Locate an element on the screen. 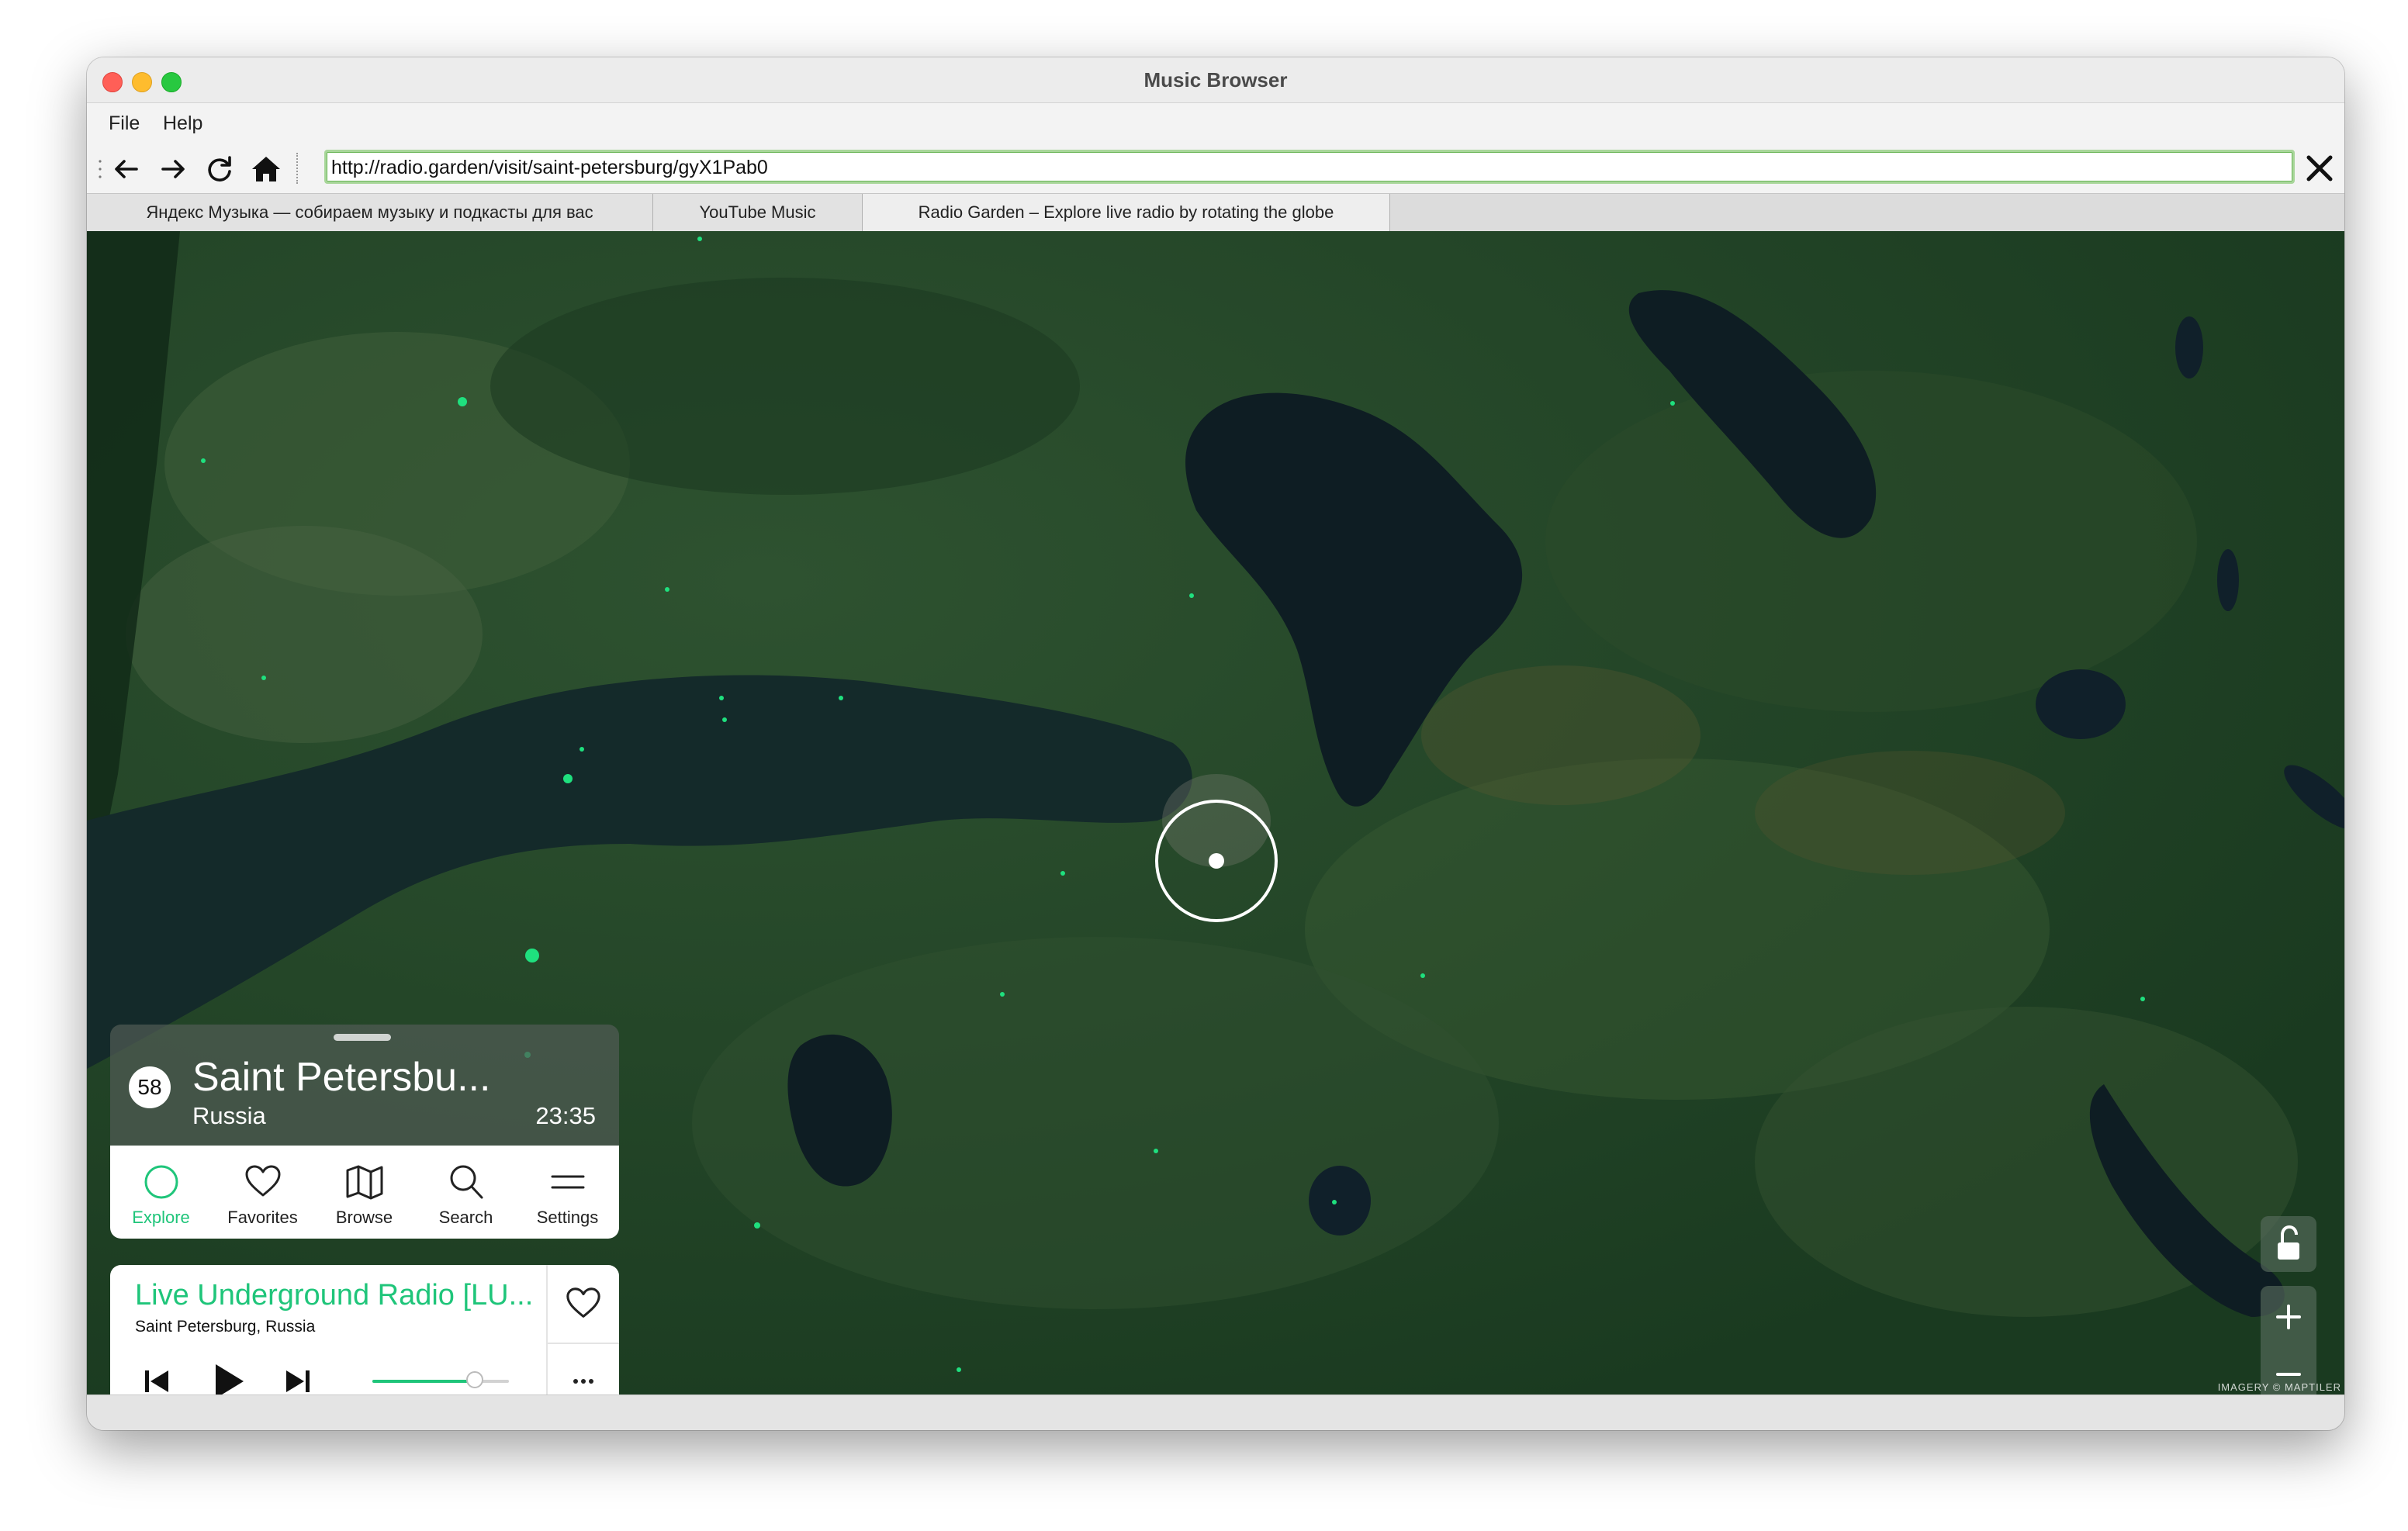  explore-circle-icon is located at coordinates (161, 1182).